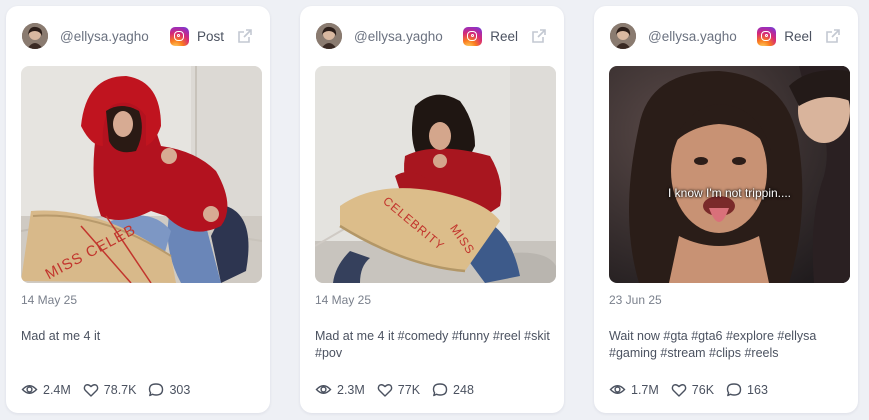 The width and height of the screenshot is (869, 420). What do you see at coordinates (435, 174) in the screenshot?
I see `post-video-thumbnail: CELEBRITY MISS` at bounding box center [435, 174].